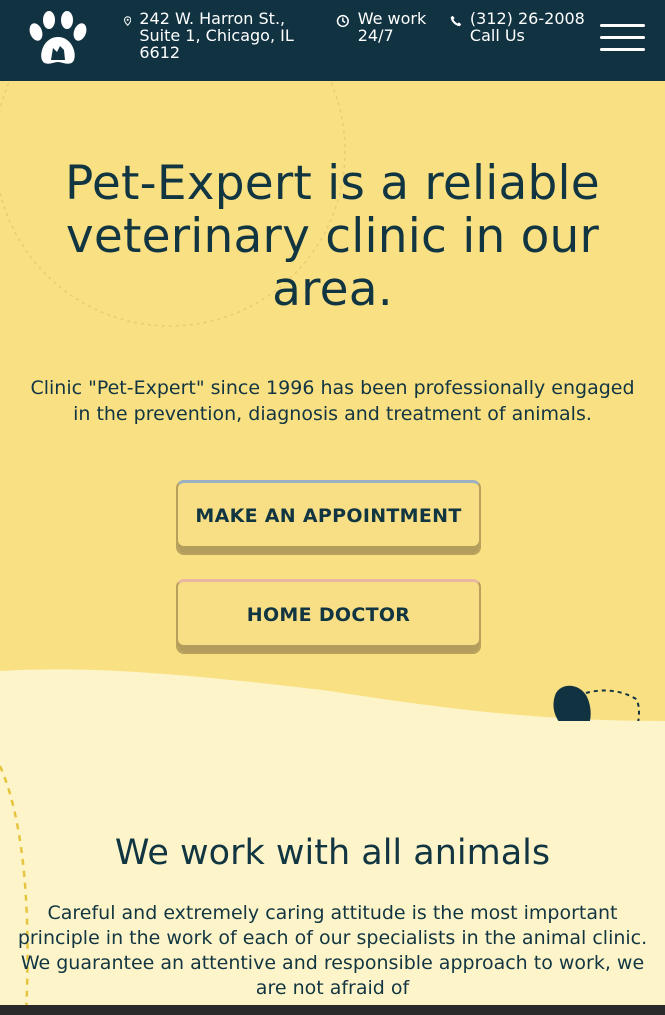 The height and width of the screenshot is (1015, 665). What do you see at coordinates (332, 1010) in the screenshot?
I see `bottom-bar` at bounding box center [332, 1010].